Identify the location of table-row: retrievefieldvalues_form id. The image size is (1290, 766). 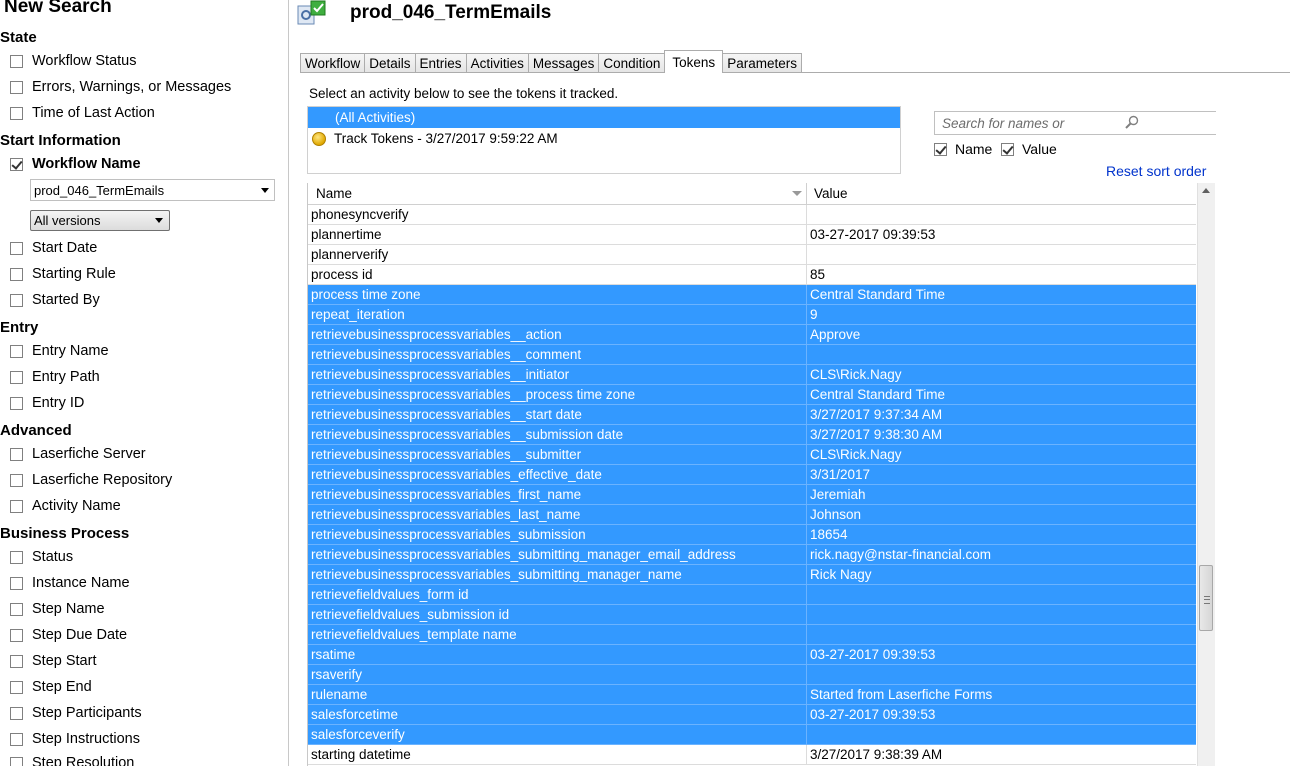
(752, 595).